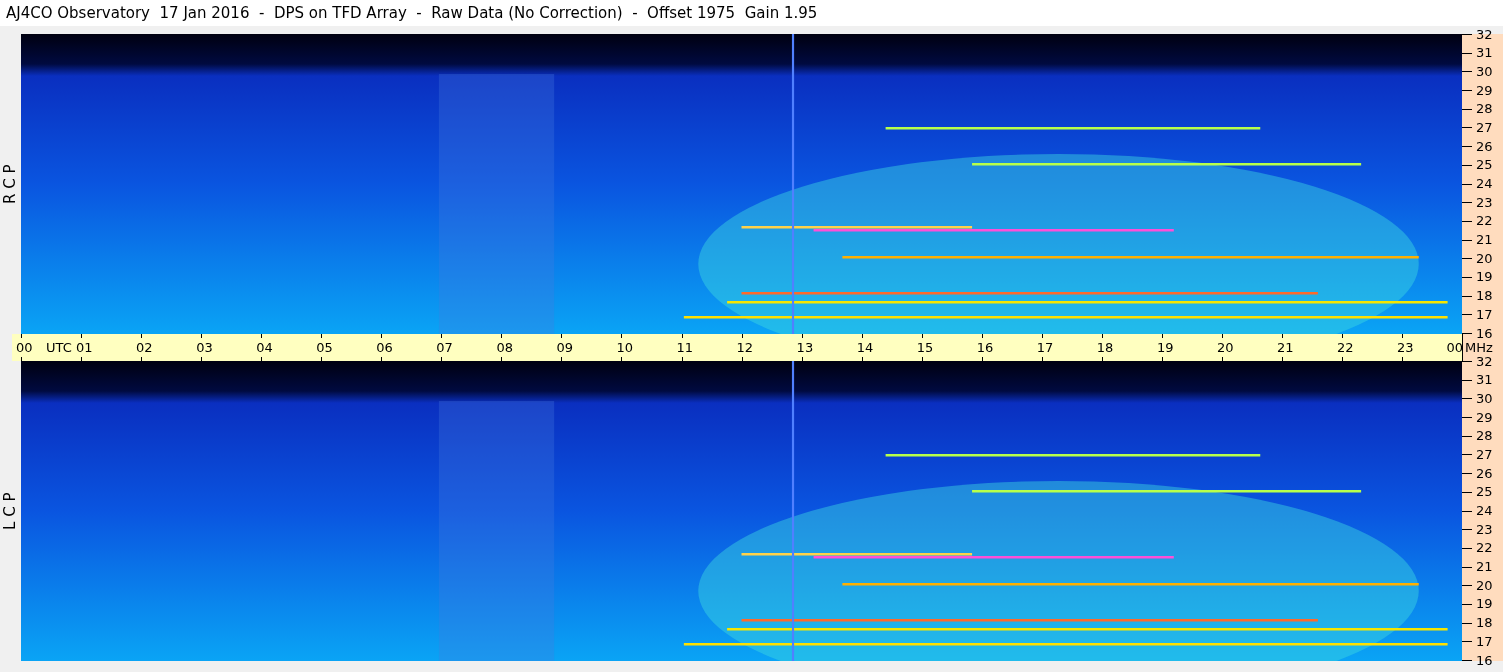 The height and width of the screenshot is (672, 1503). I want to click on frequency-unit: MHz, so click(1479, 347).